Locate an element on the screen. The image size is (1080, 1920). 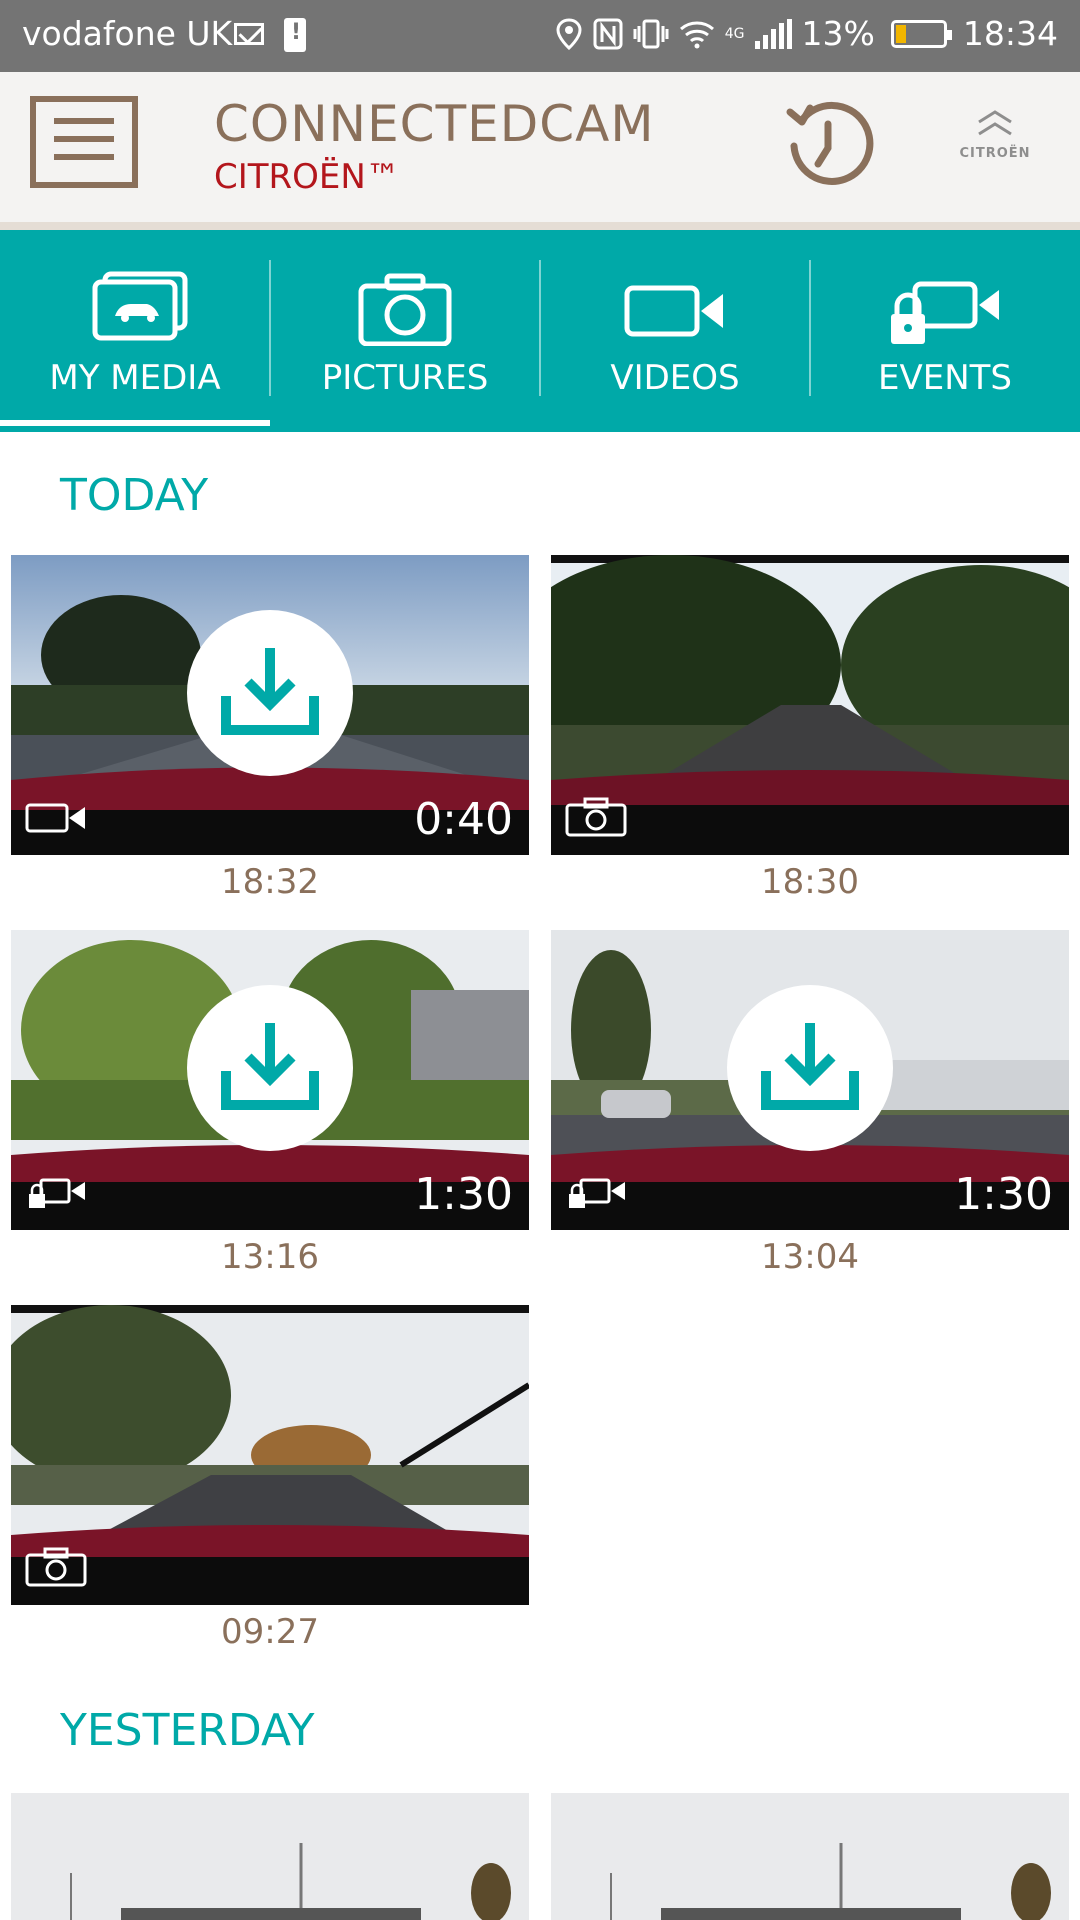
tab-pictures: PICTURES is located at coordinates (405, 331).